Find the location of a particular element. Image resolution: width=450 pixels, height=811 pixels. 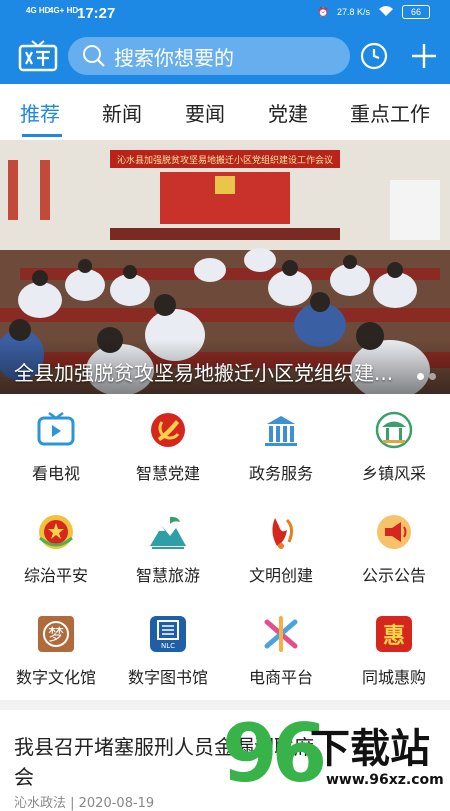

tv-icon is located at coordinates (56, 428).